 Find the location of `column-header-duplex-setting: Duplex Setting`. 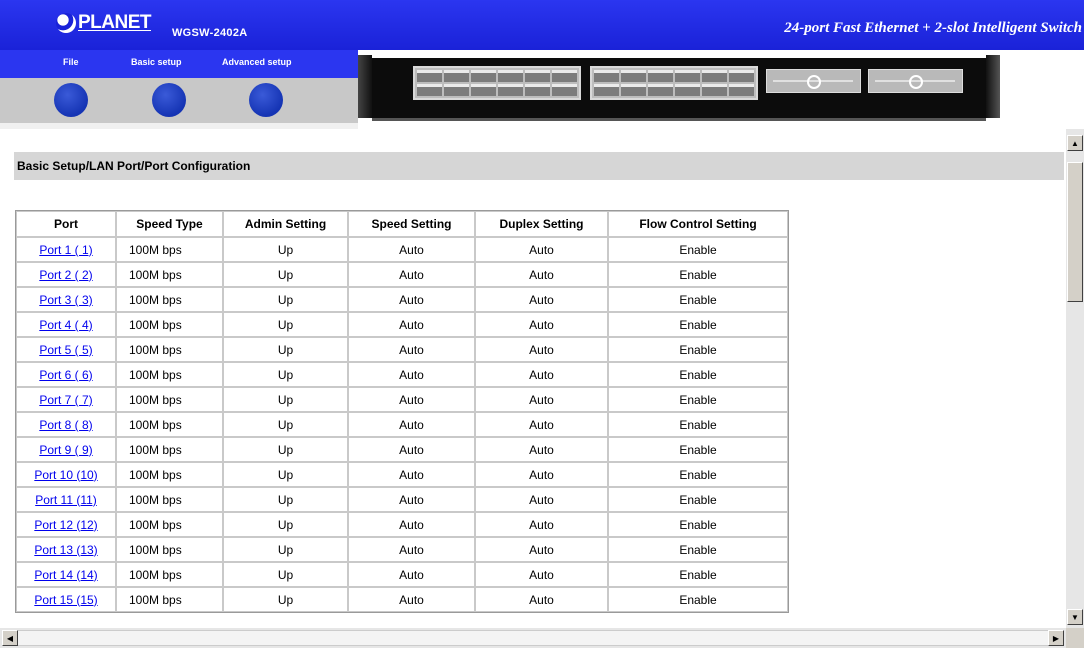

column-header-duplex-setting: Duplex Setting is located at coordinates (541, 224).